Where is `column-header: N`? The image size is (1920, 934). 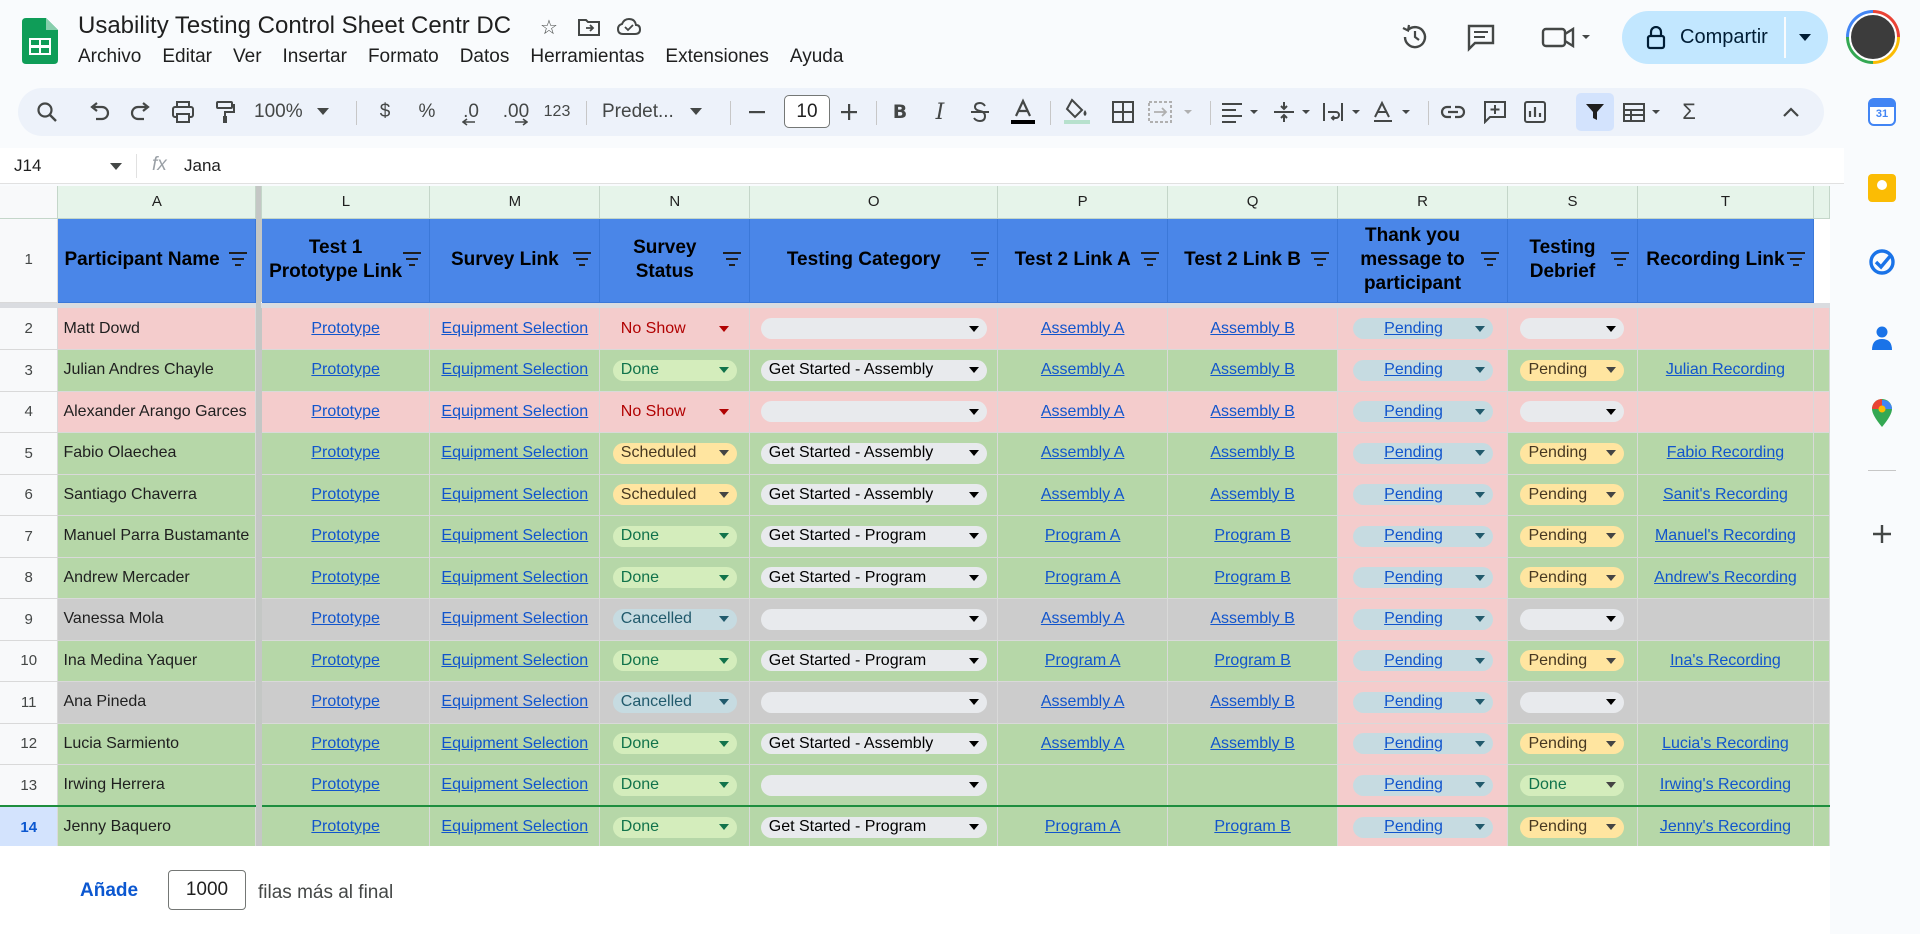 column-header: N is located at coordinates (675, 202).